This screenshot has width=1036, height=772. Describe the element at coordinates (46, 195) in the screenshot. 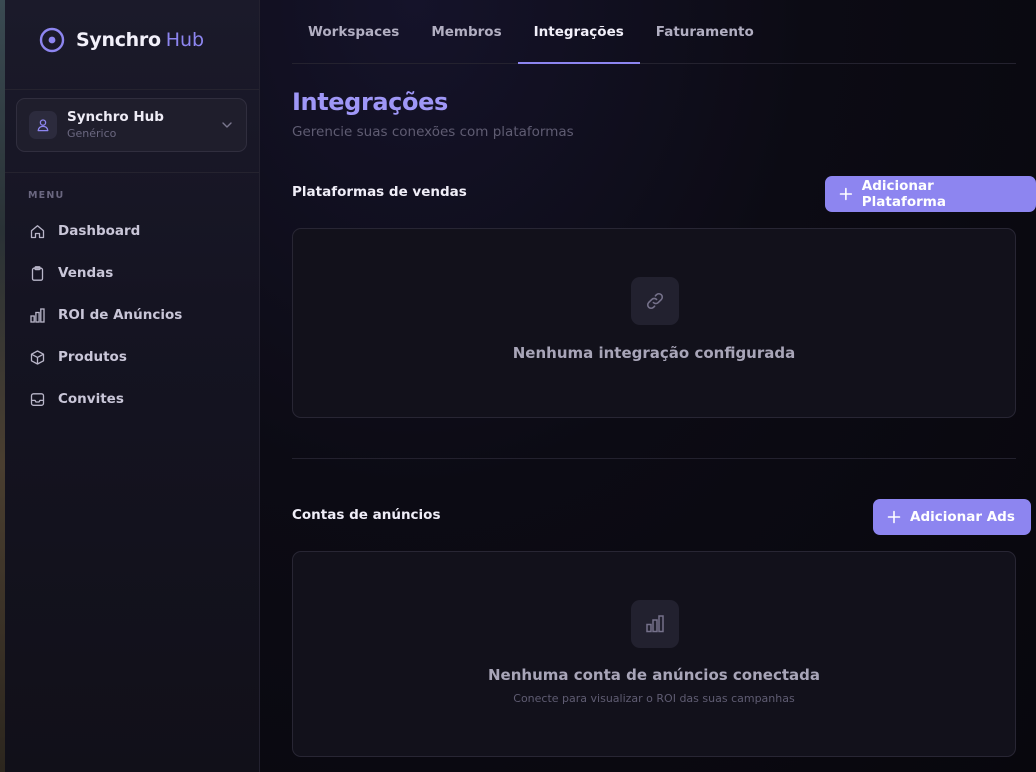

I see `menu-section-label: MENU` at that location.